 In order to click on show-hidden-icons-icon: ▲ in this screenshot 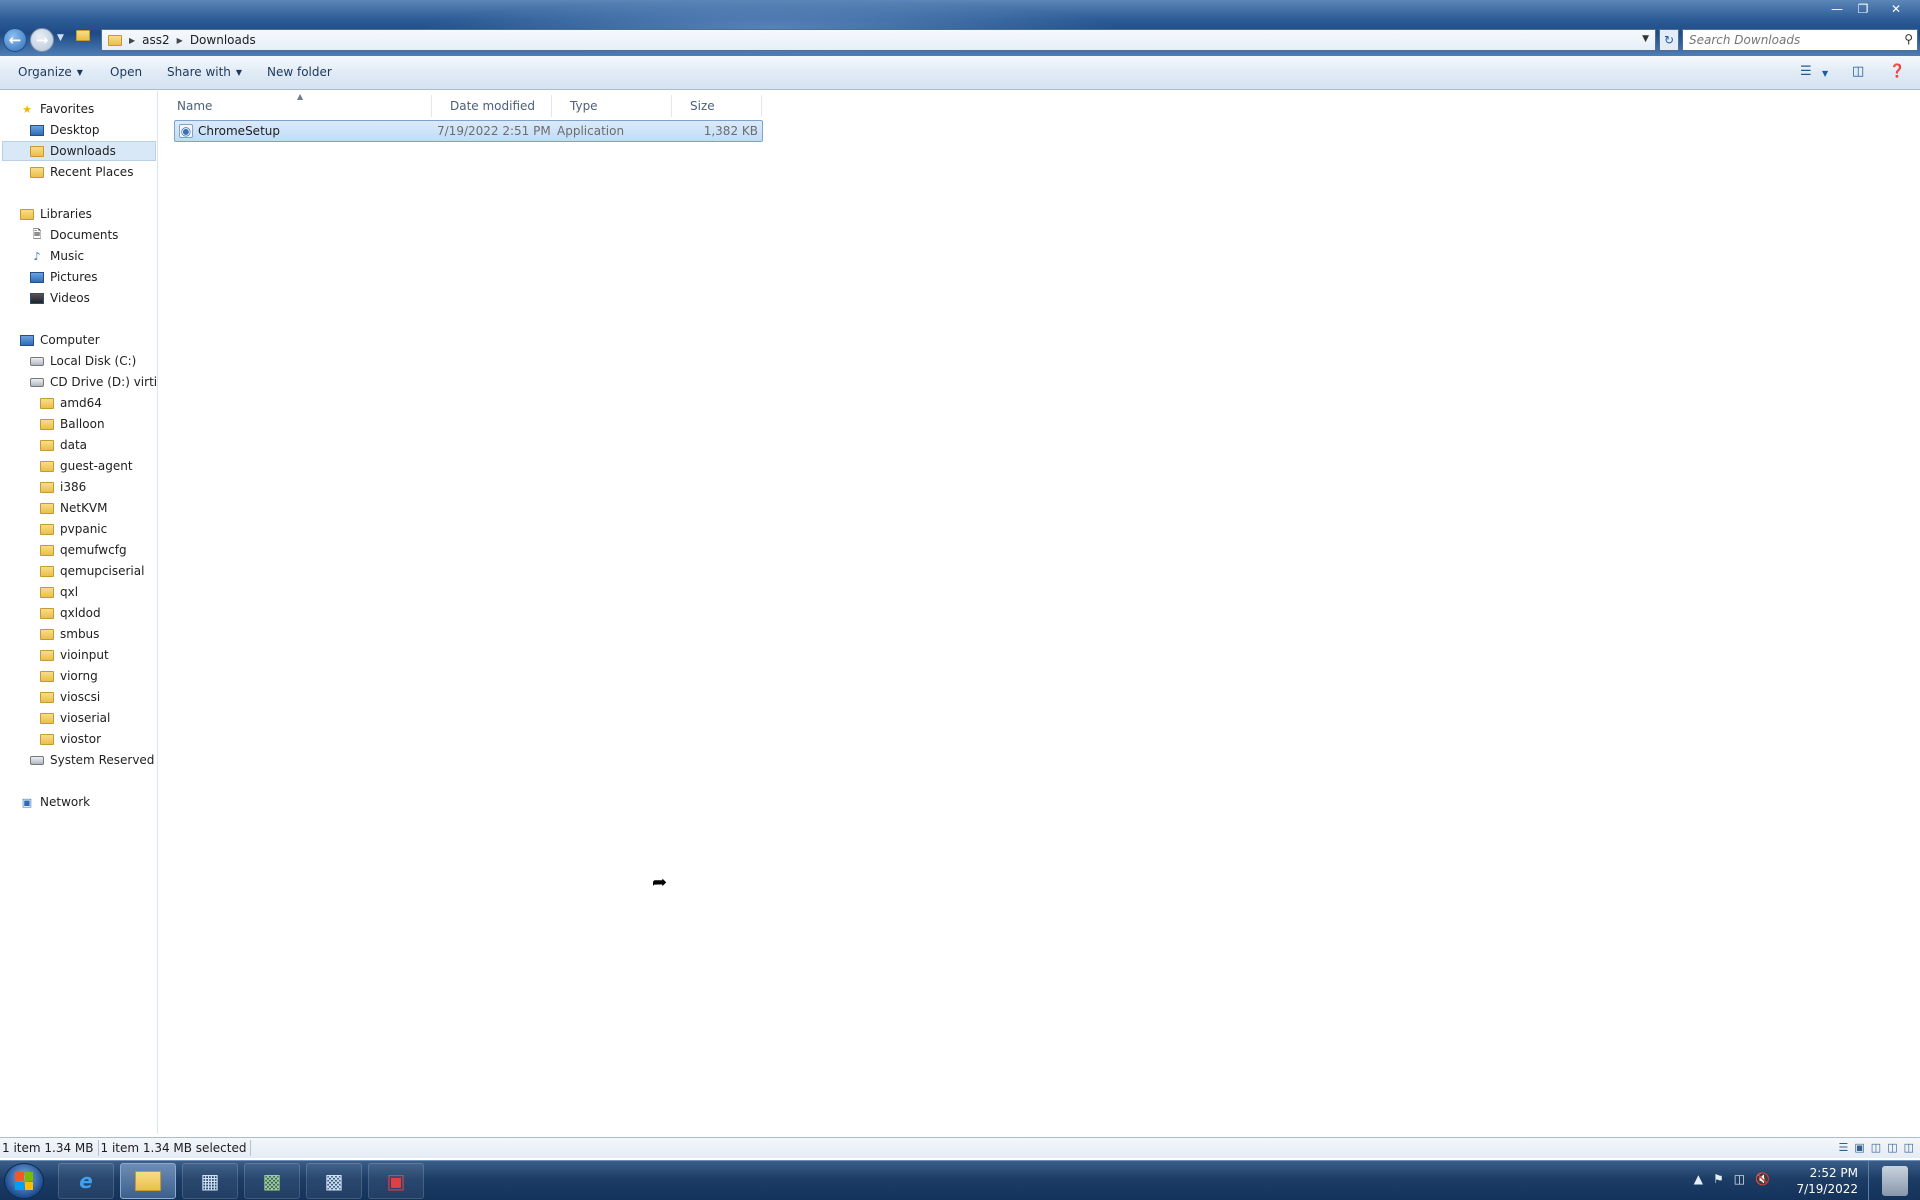, I will do `click(1698, 1179)`.